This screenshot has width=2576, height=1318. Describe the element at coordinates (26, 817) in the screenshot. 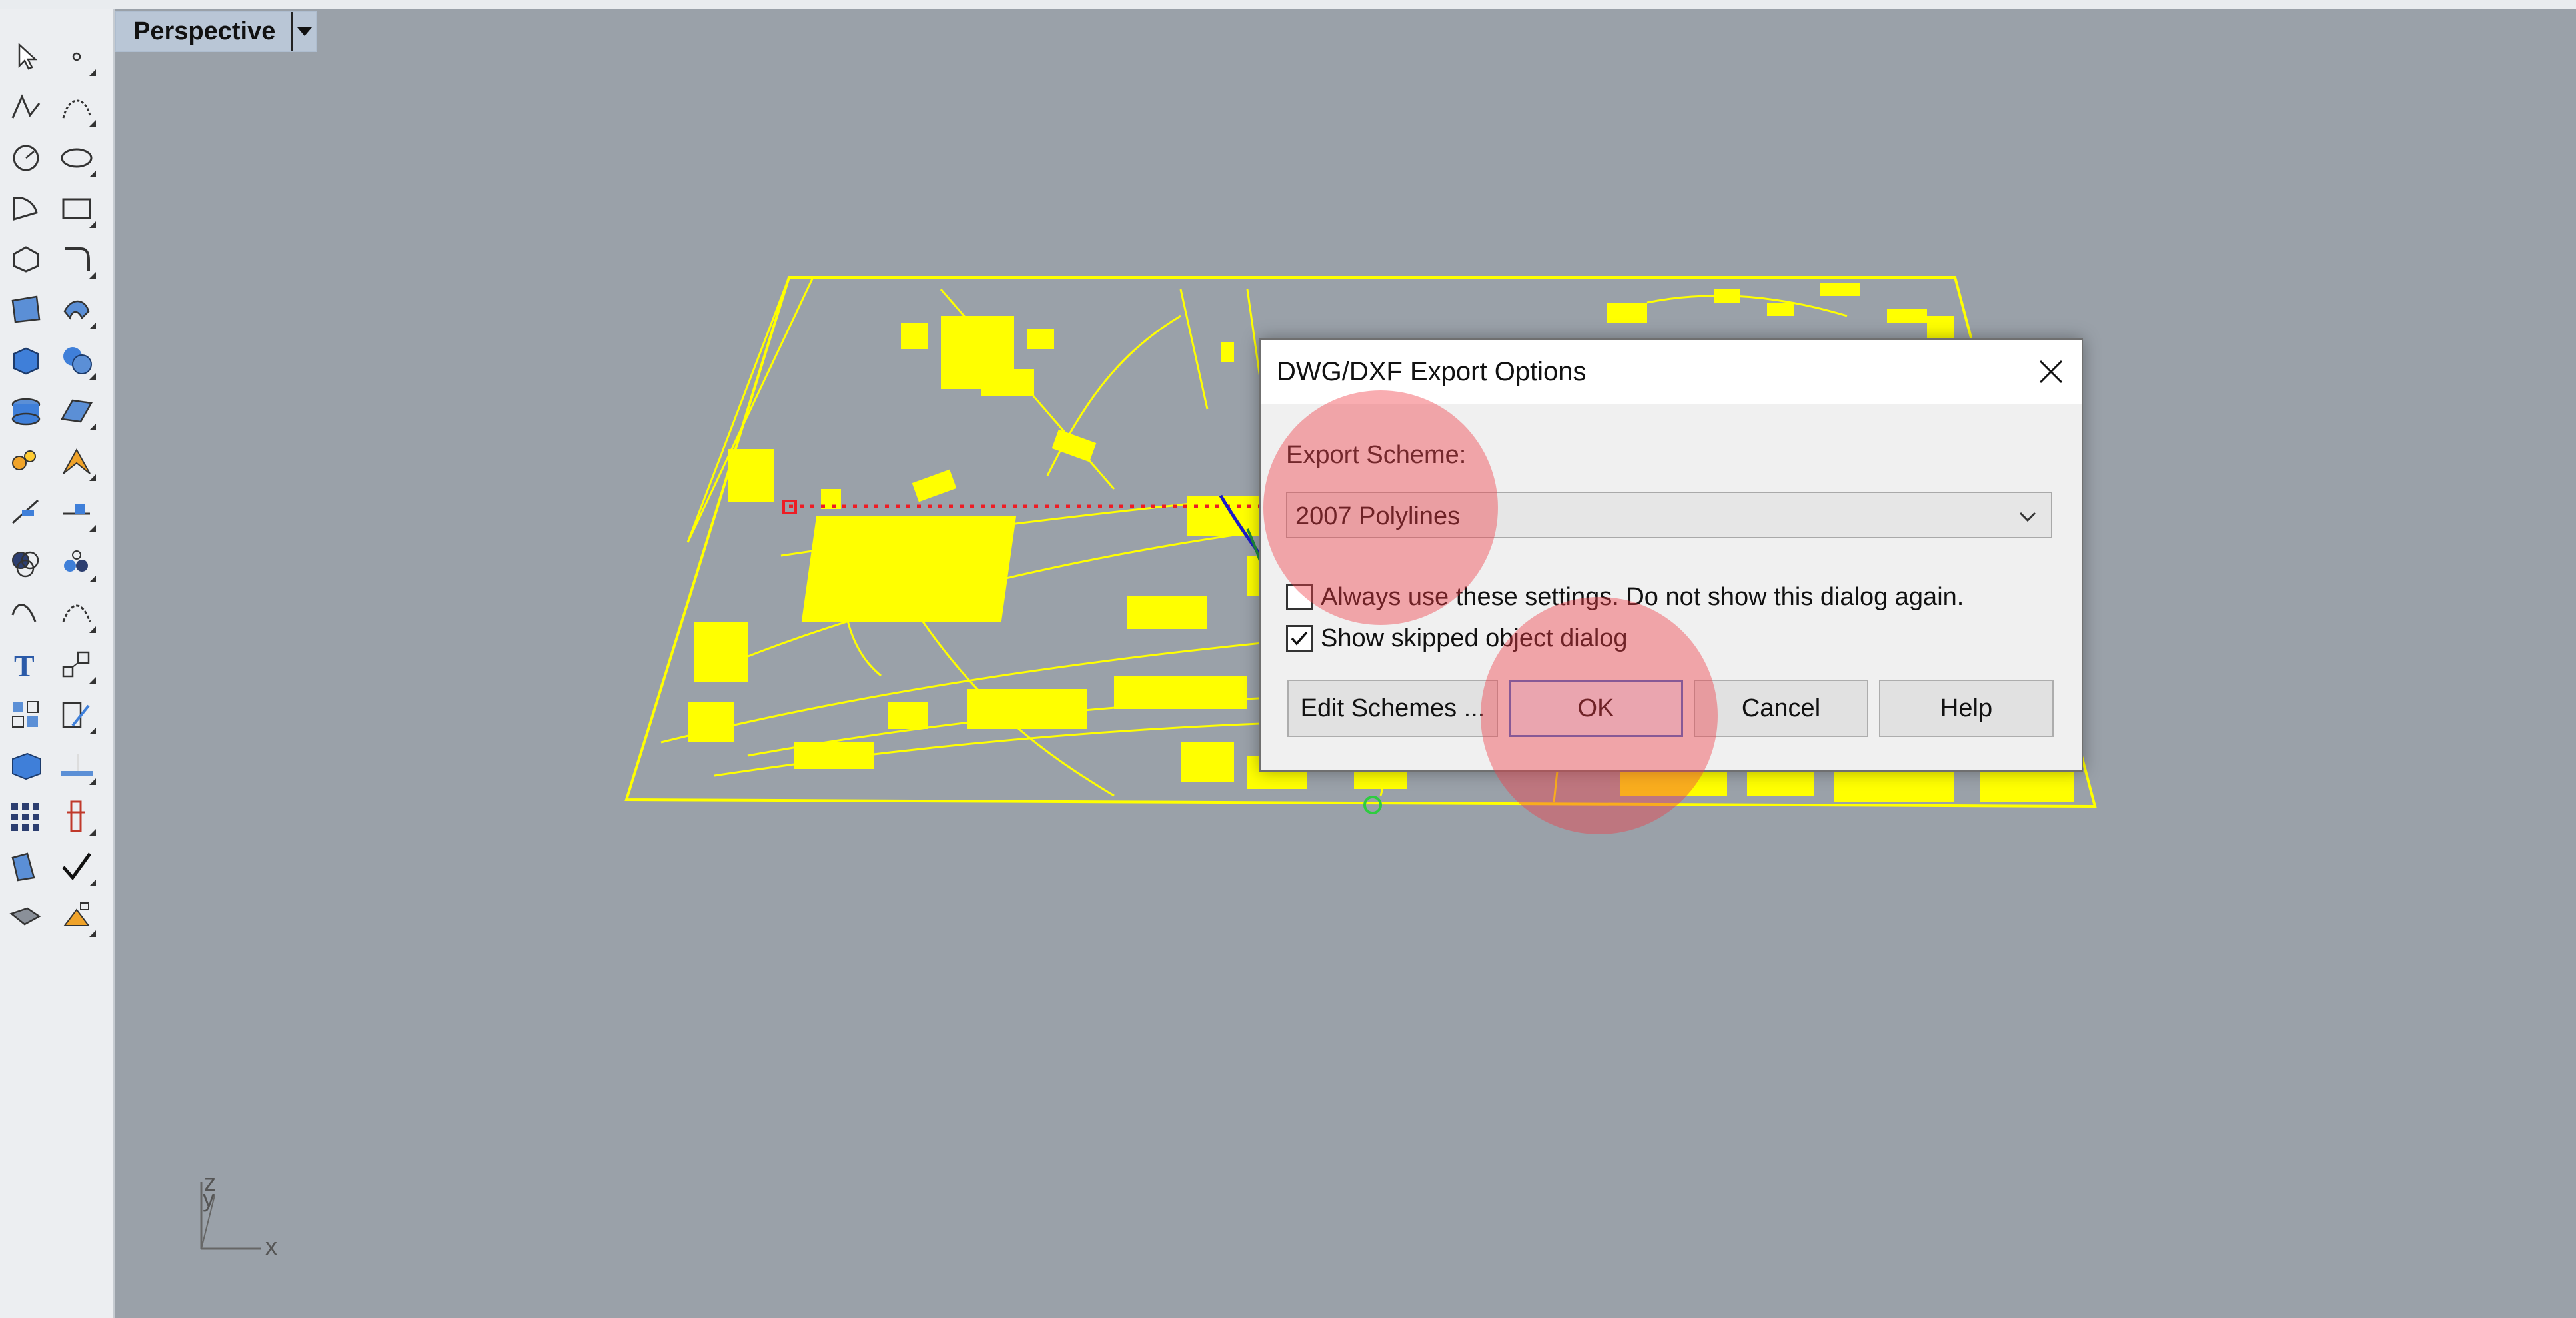

I see `grid-icon` at that location.